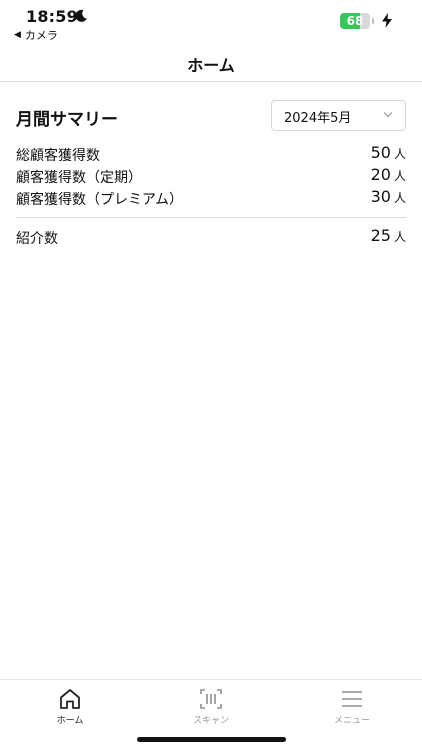  Describe the element at coordinates (41, 35) in the screenshot. I see `back-app-label: カメラ` at that location.